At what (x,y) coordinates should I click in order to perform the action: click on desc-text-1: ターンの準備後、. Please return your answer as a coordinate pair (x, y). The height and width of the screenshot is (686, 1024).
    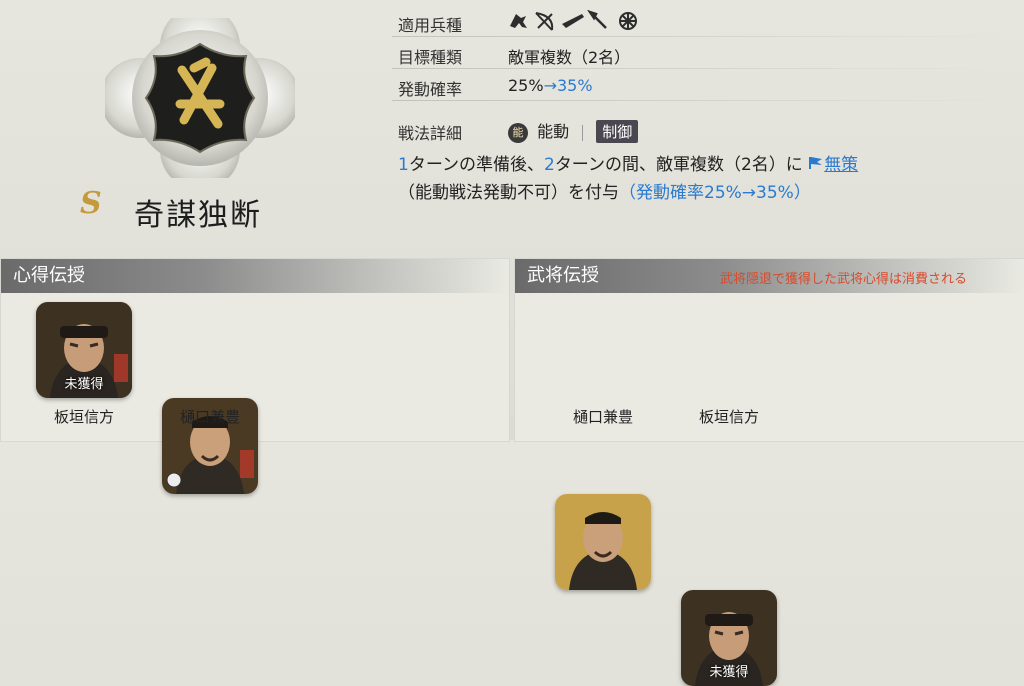
    Looking at the image, I should click on (476, 165).